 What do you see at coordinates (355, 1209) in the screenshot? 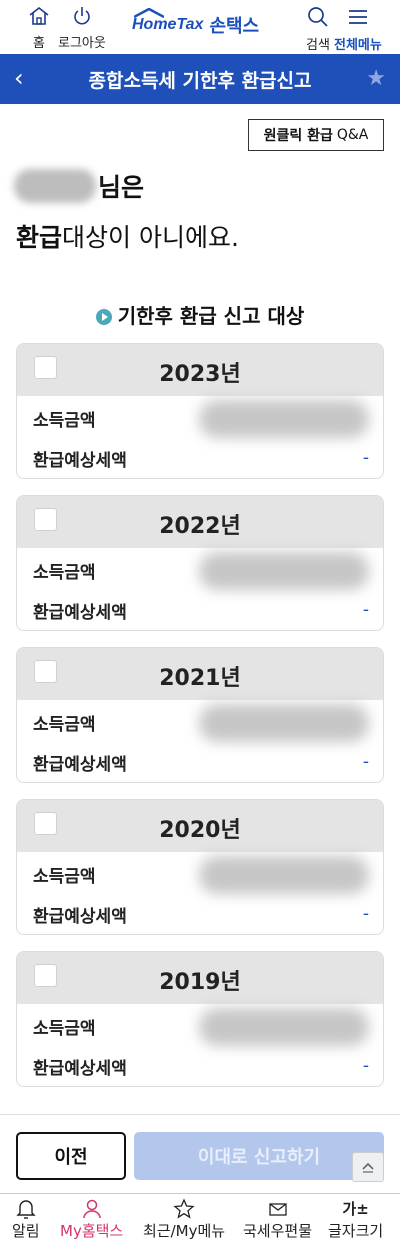
I see `font-size-icon: 가±` at bounding box center [355, 1209].